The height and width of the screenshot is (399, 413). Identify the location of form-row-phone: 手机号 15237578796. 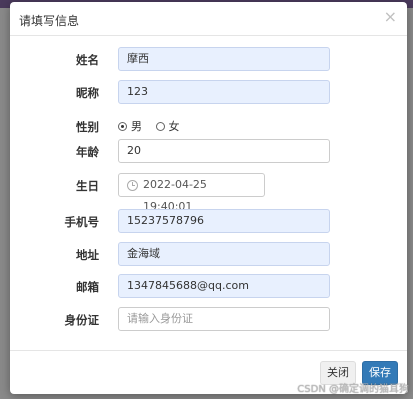
(208, 221).